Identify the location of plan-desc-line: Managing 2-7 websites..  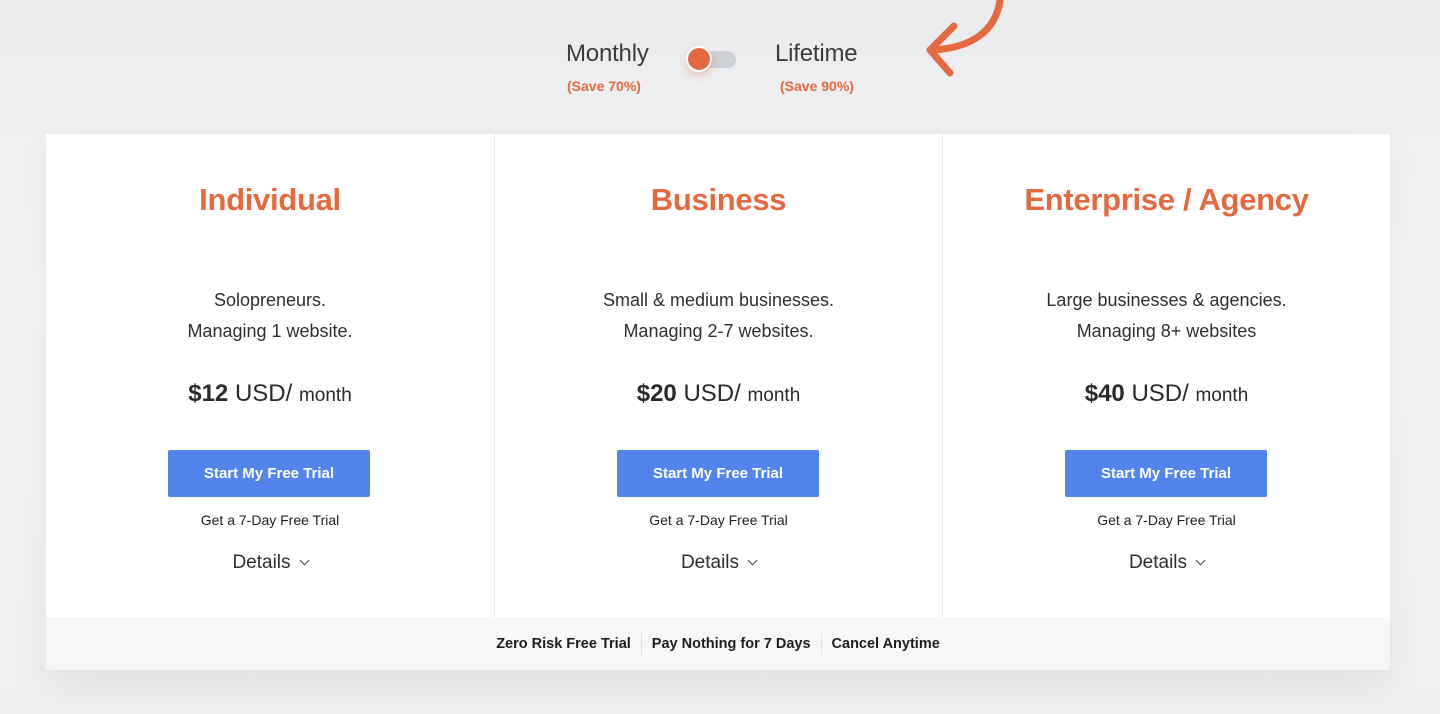
(718, 331).